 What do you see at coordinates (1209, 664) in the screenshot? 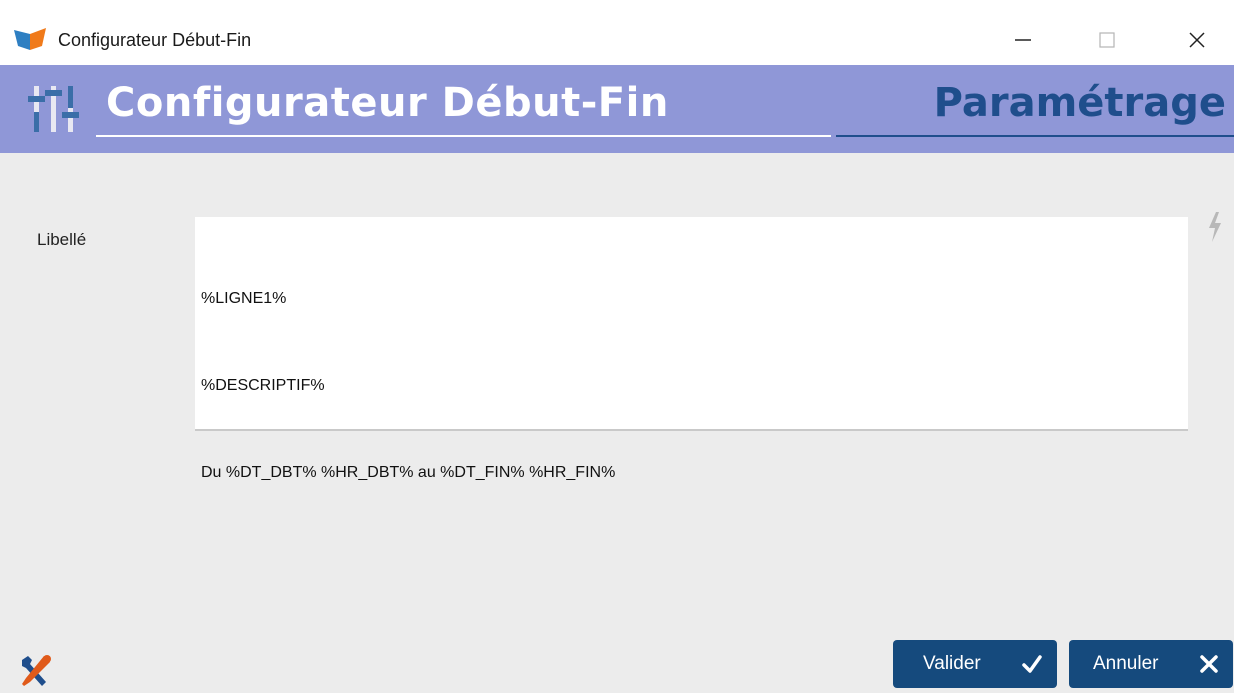
I see `cross-icon` at bounding box center [1209, 664].